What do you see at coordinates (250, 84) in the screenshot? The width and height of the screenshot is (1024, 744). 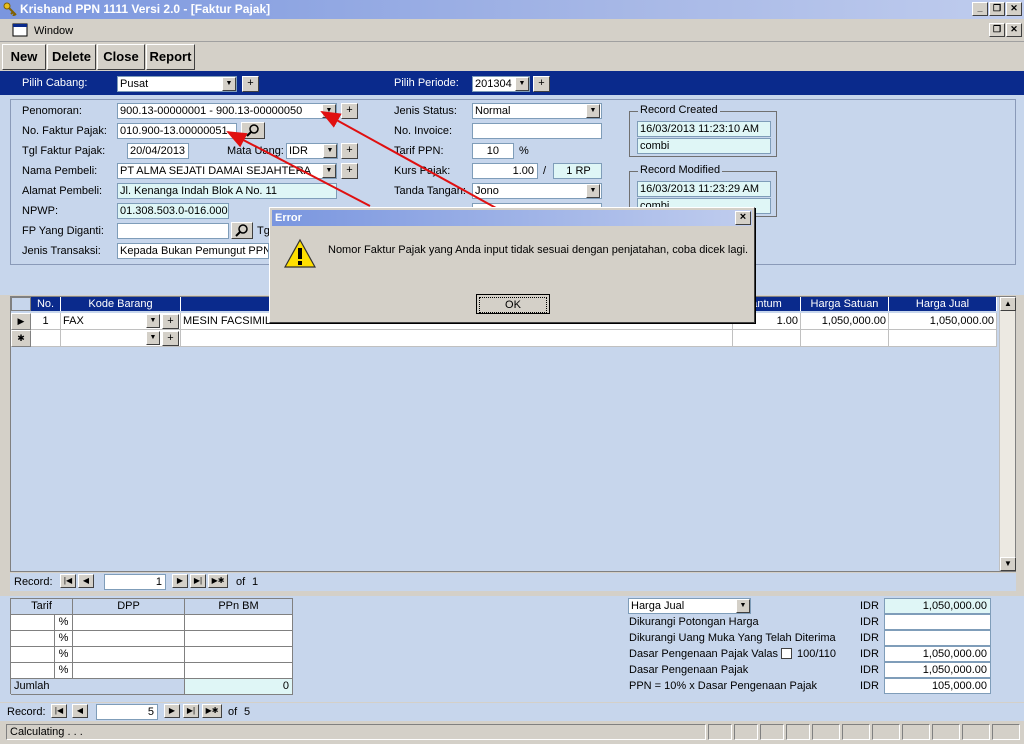 I see `cabang-add-button: +` at bounding box center [250, 84].